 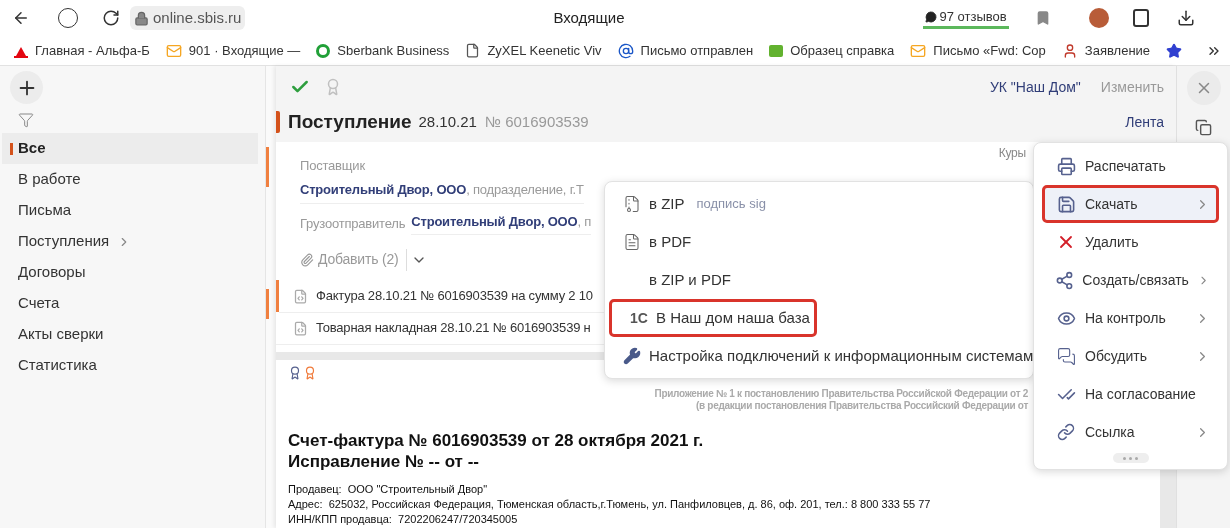 What do you see at coordinates (383, 461) in the screenshot?
I see `invoice-heading: Исправление № -- от --` at bounding box center [383, 461].